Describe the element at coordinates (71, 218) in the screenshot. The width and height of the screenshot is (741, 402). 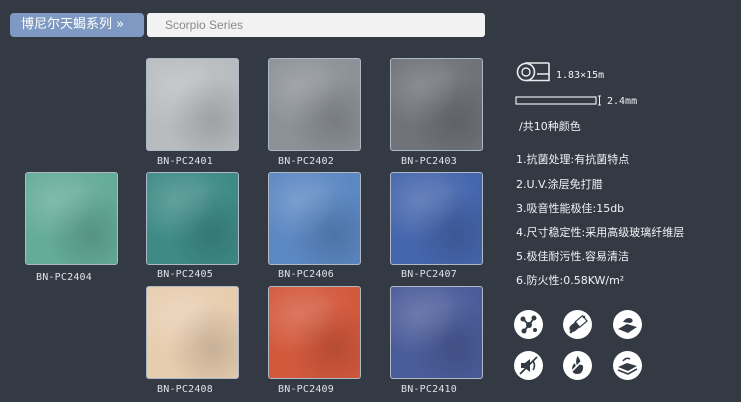
I see `swatch-bn-pc2404` at that location.